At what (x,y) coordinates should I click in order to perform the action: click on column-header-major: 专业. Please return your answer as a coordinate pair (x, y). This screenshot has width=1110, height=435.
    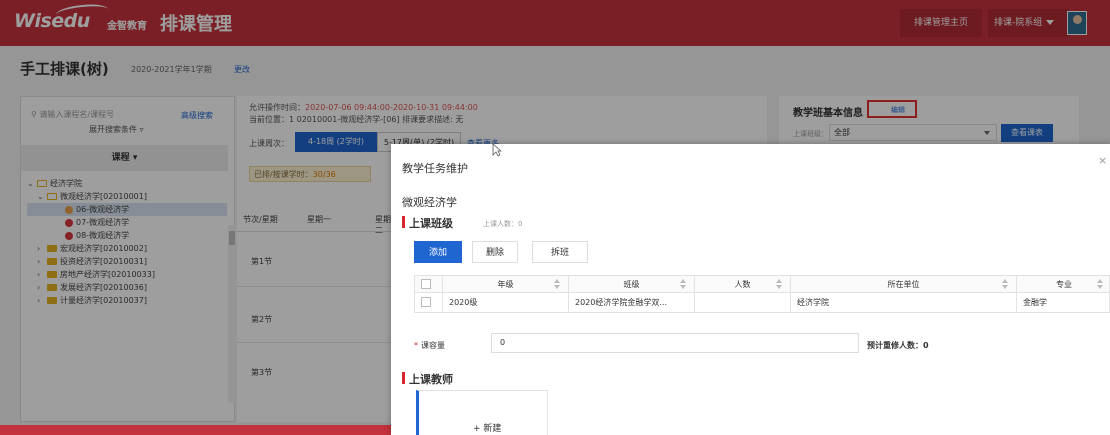
    Looking at the image, I should click on (1063, 284).